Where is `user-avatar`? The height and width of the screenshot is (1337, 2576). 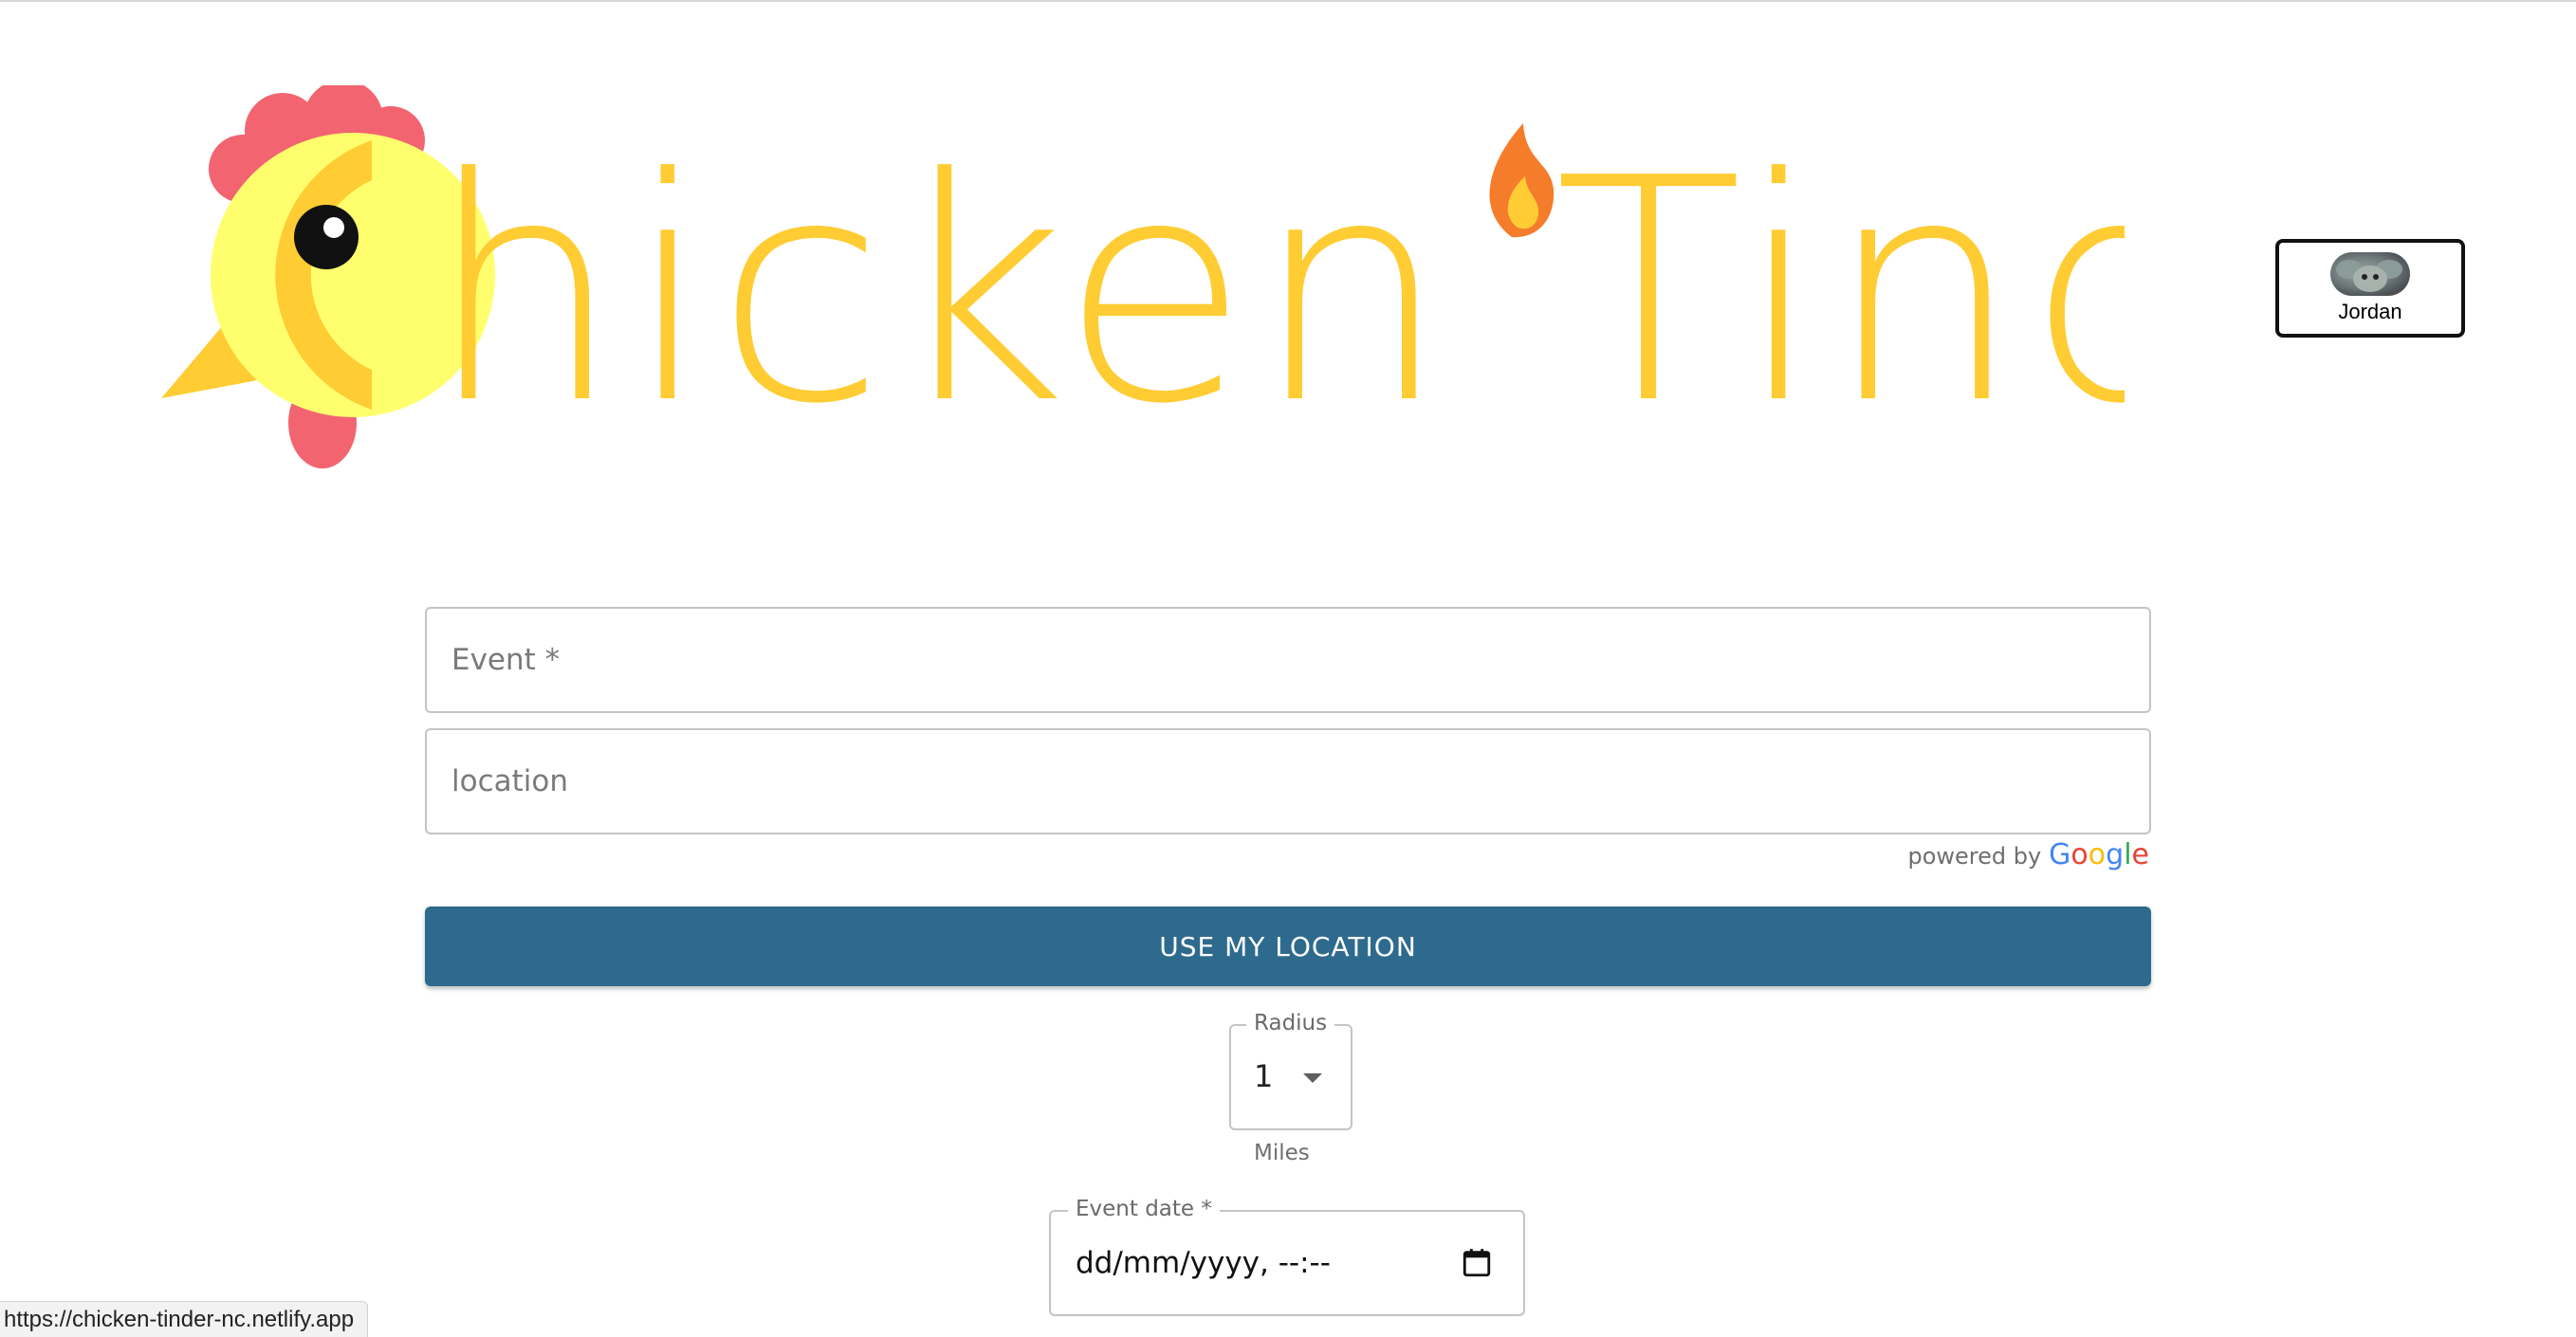
user-avatar is located at coordinates (2370, 274).